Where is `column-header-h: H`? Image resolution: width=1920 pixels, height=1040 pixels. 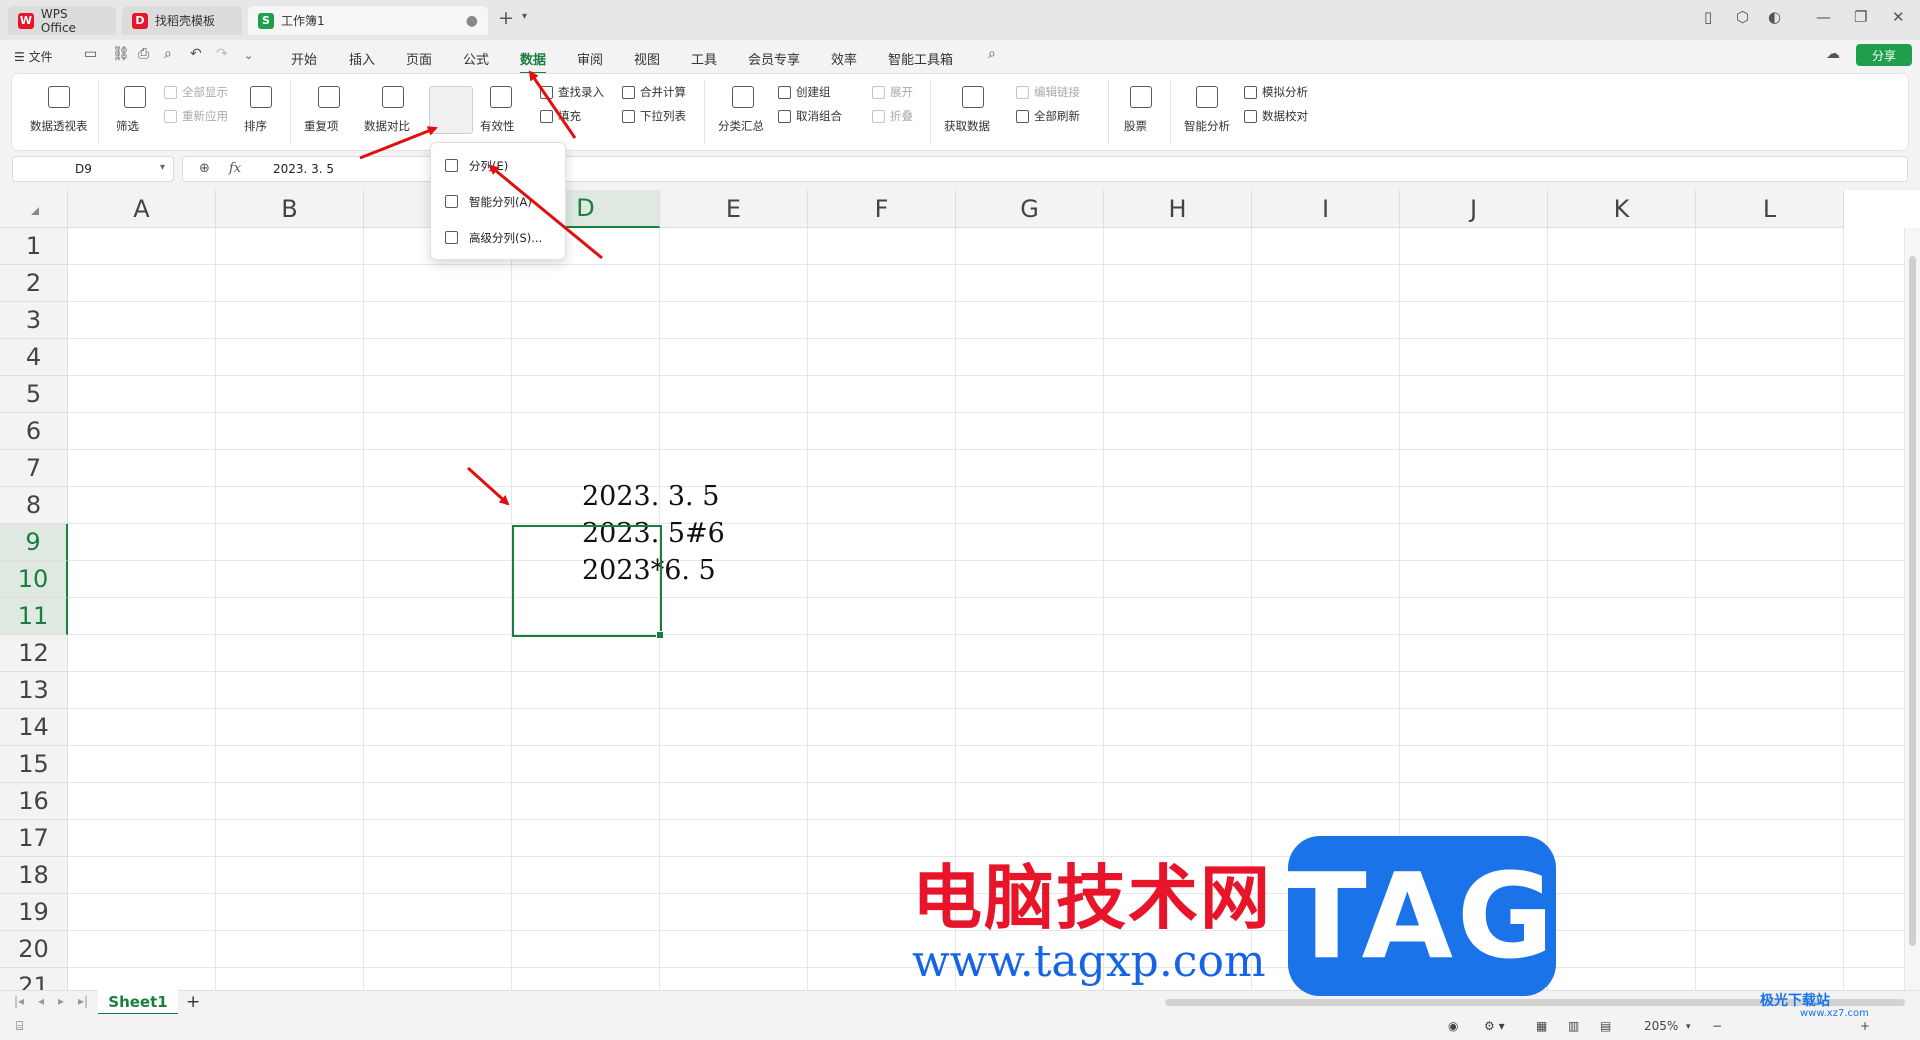
column-header-h: H is located at coordinates (1178, 209).